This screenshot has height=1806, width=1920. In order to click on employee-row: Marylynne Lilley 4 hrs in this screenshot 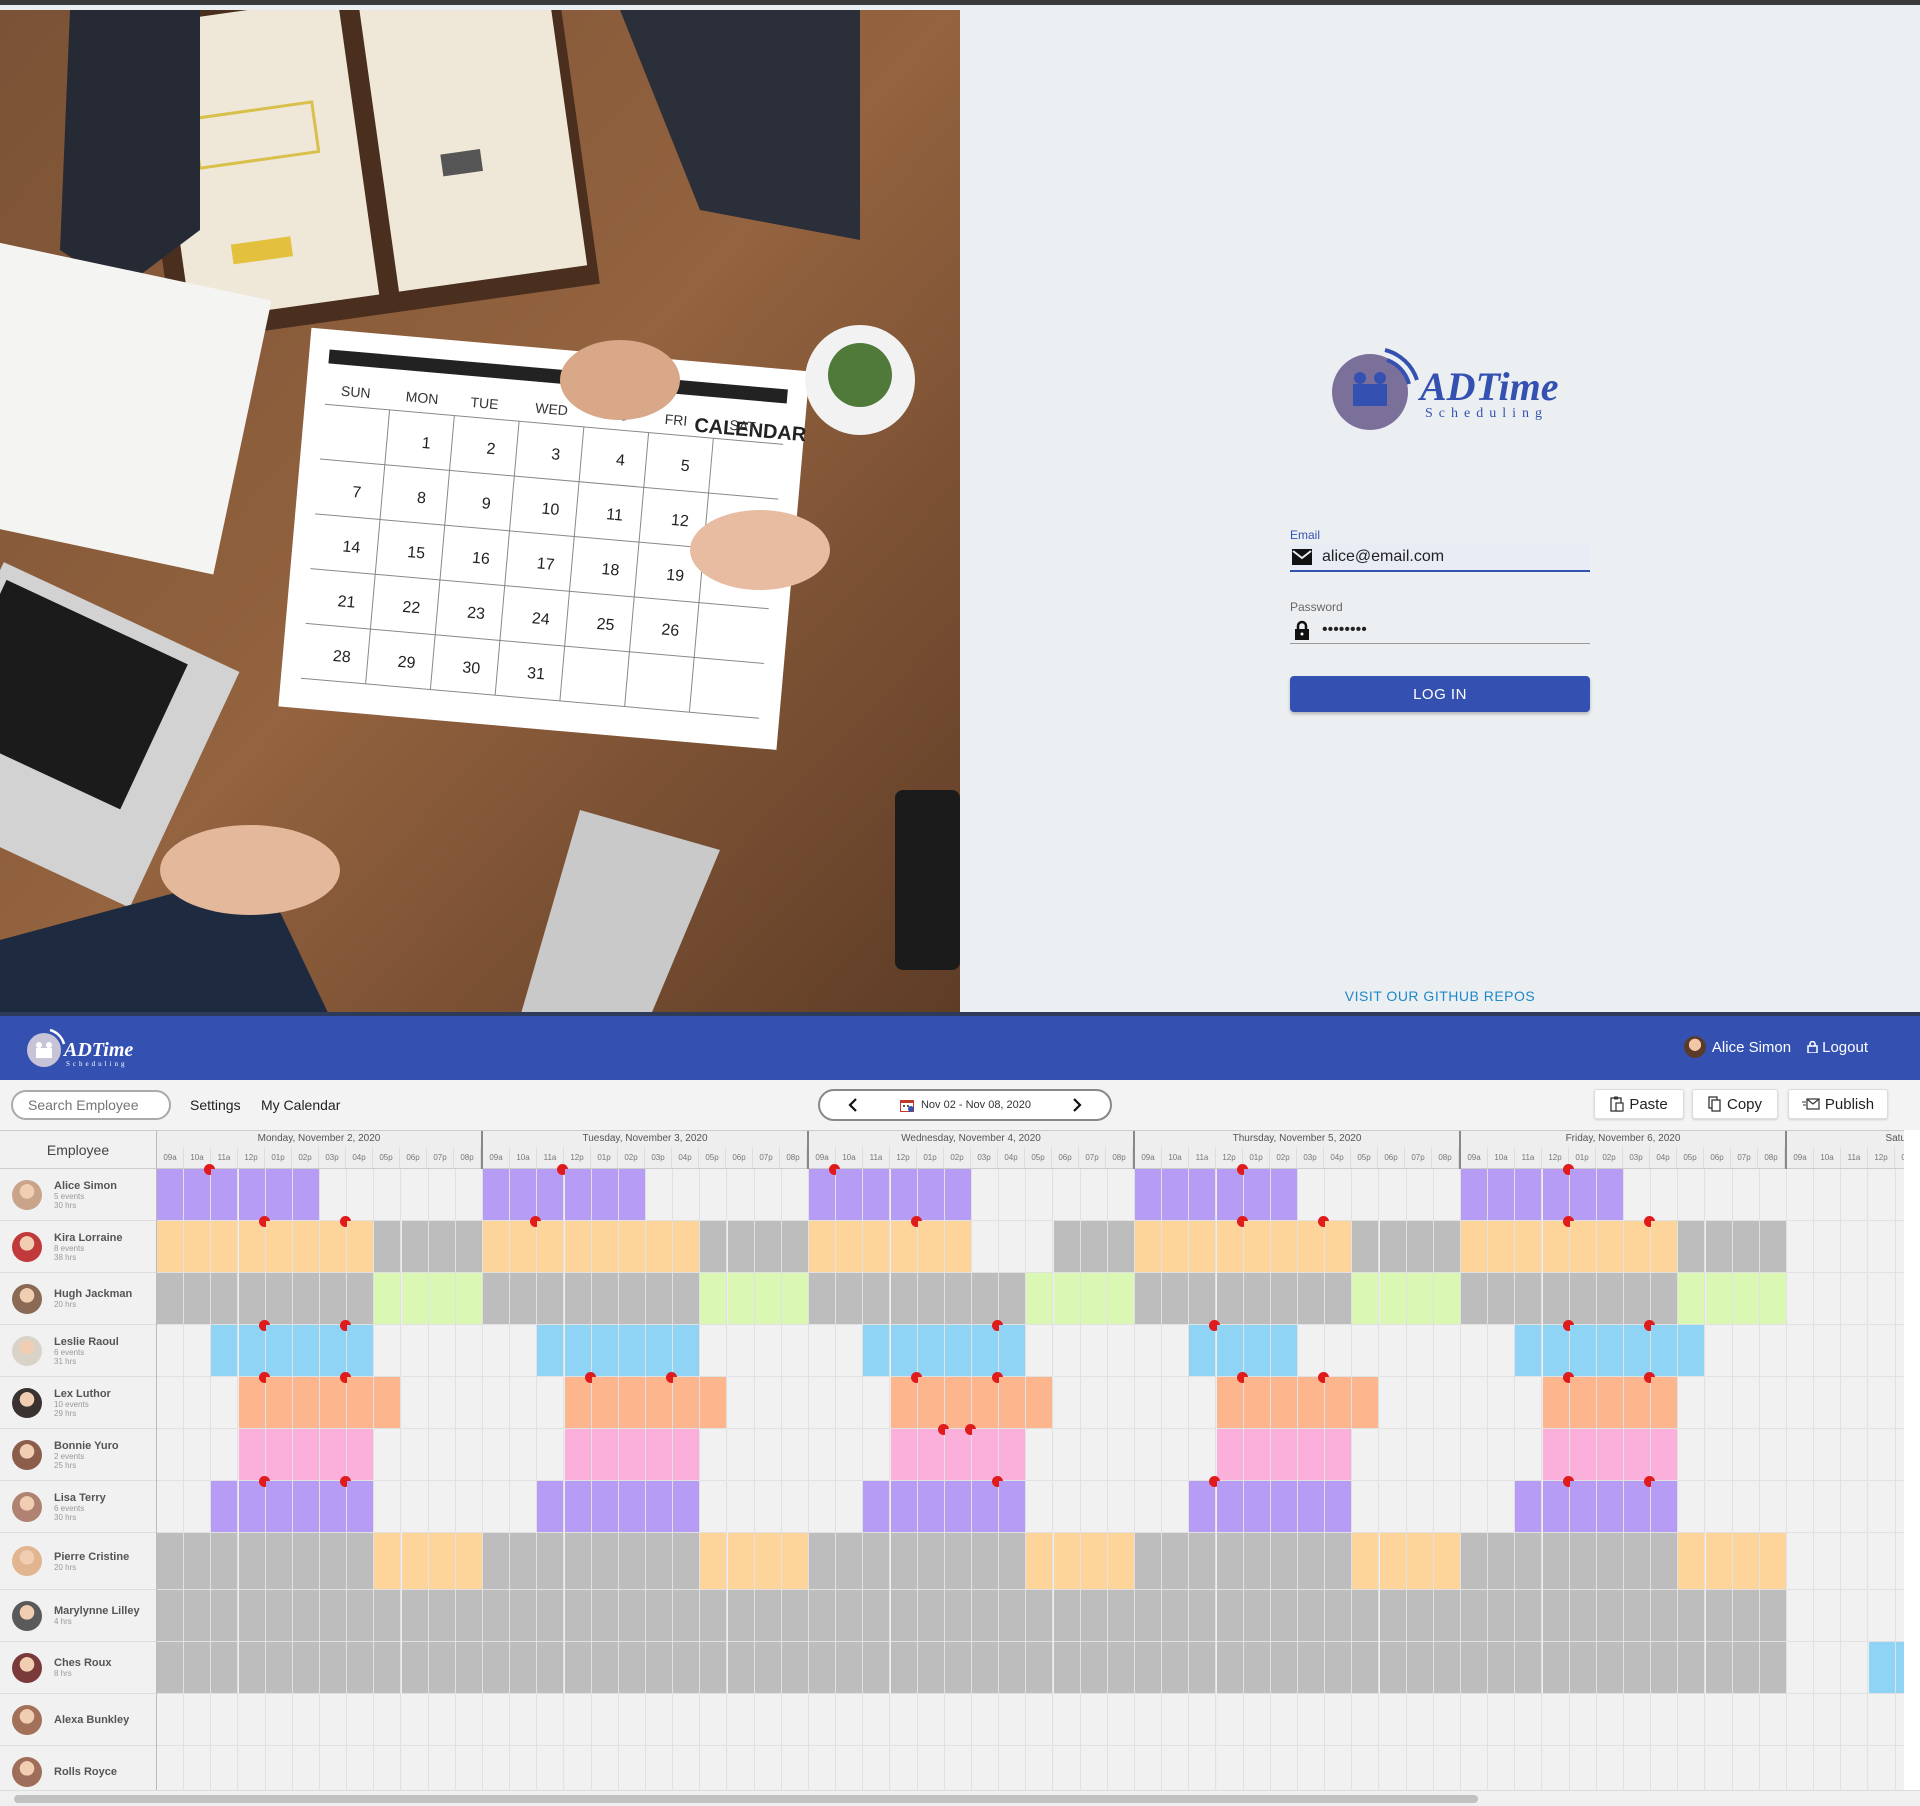, I will do `click(78, 1616)`.